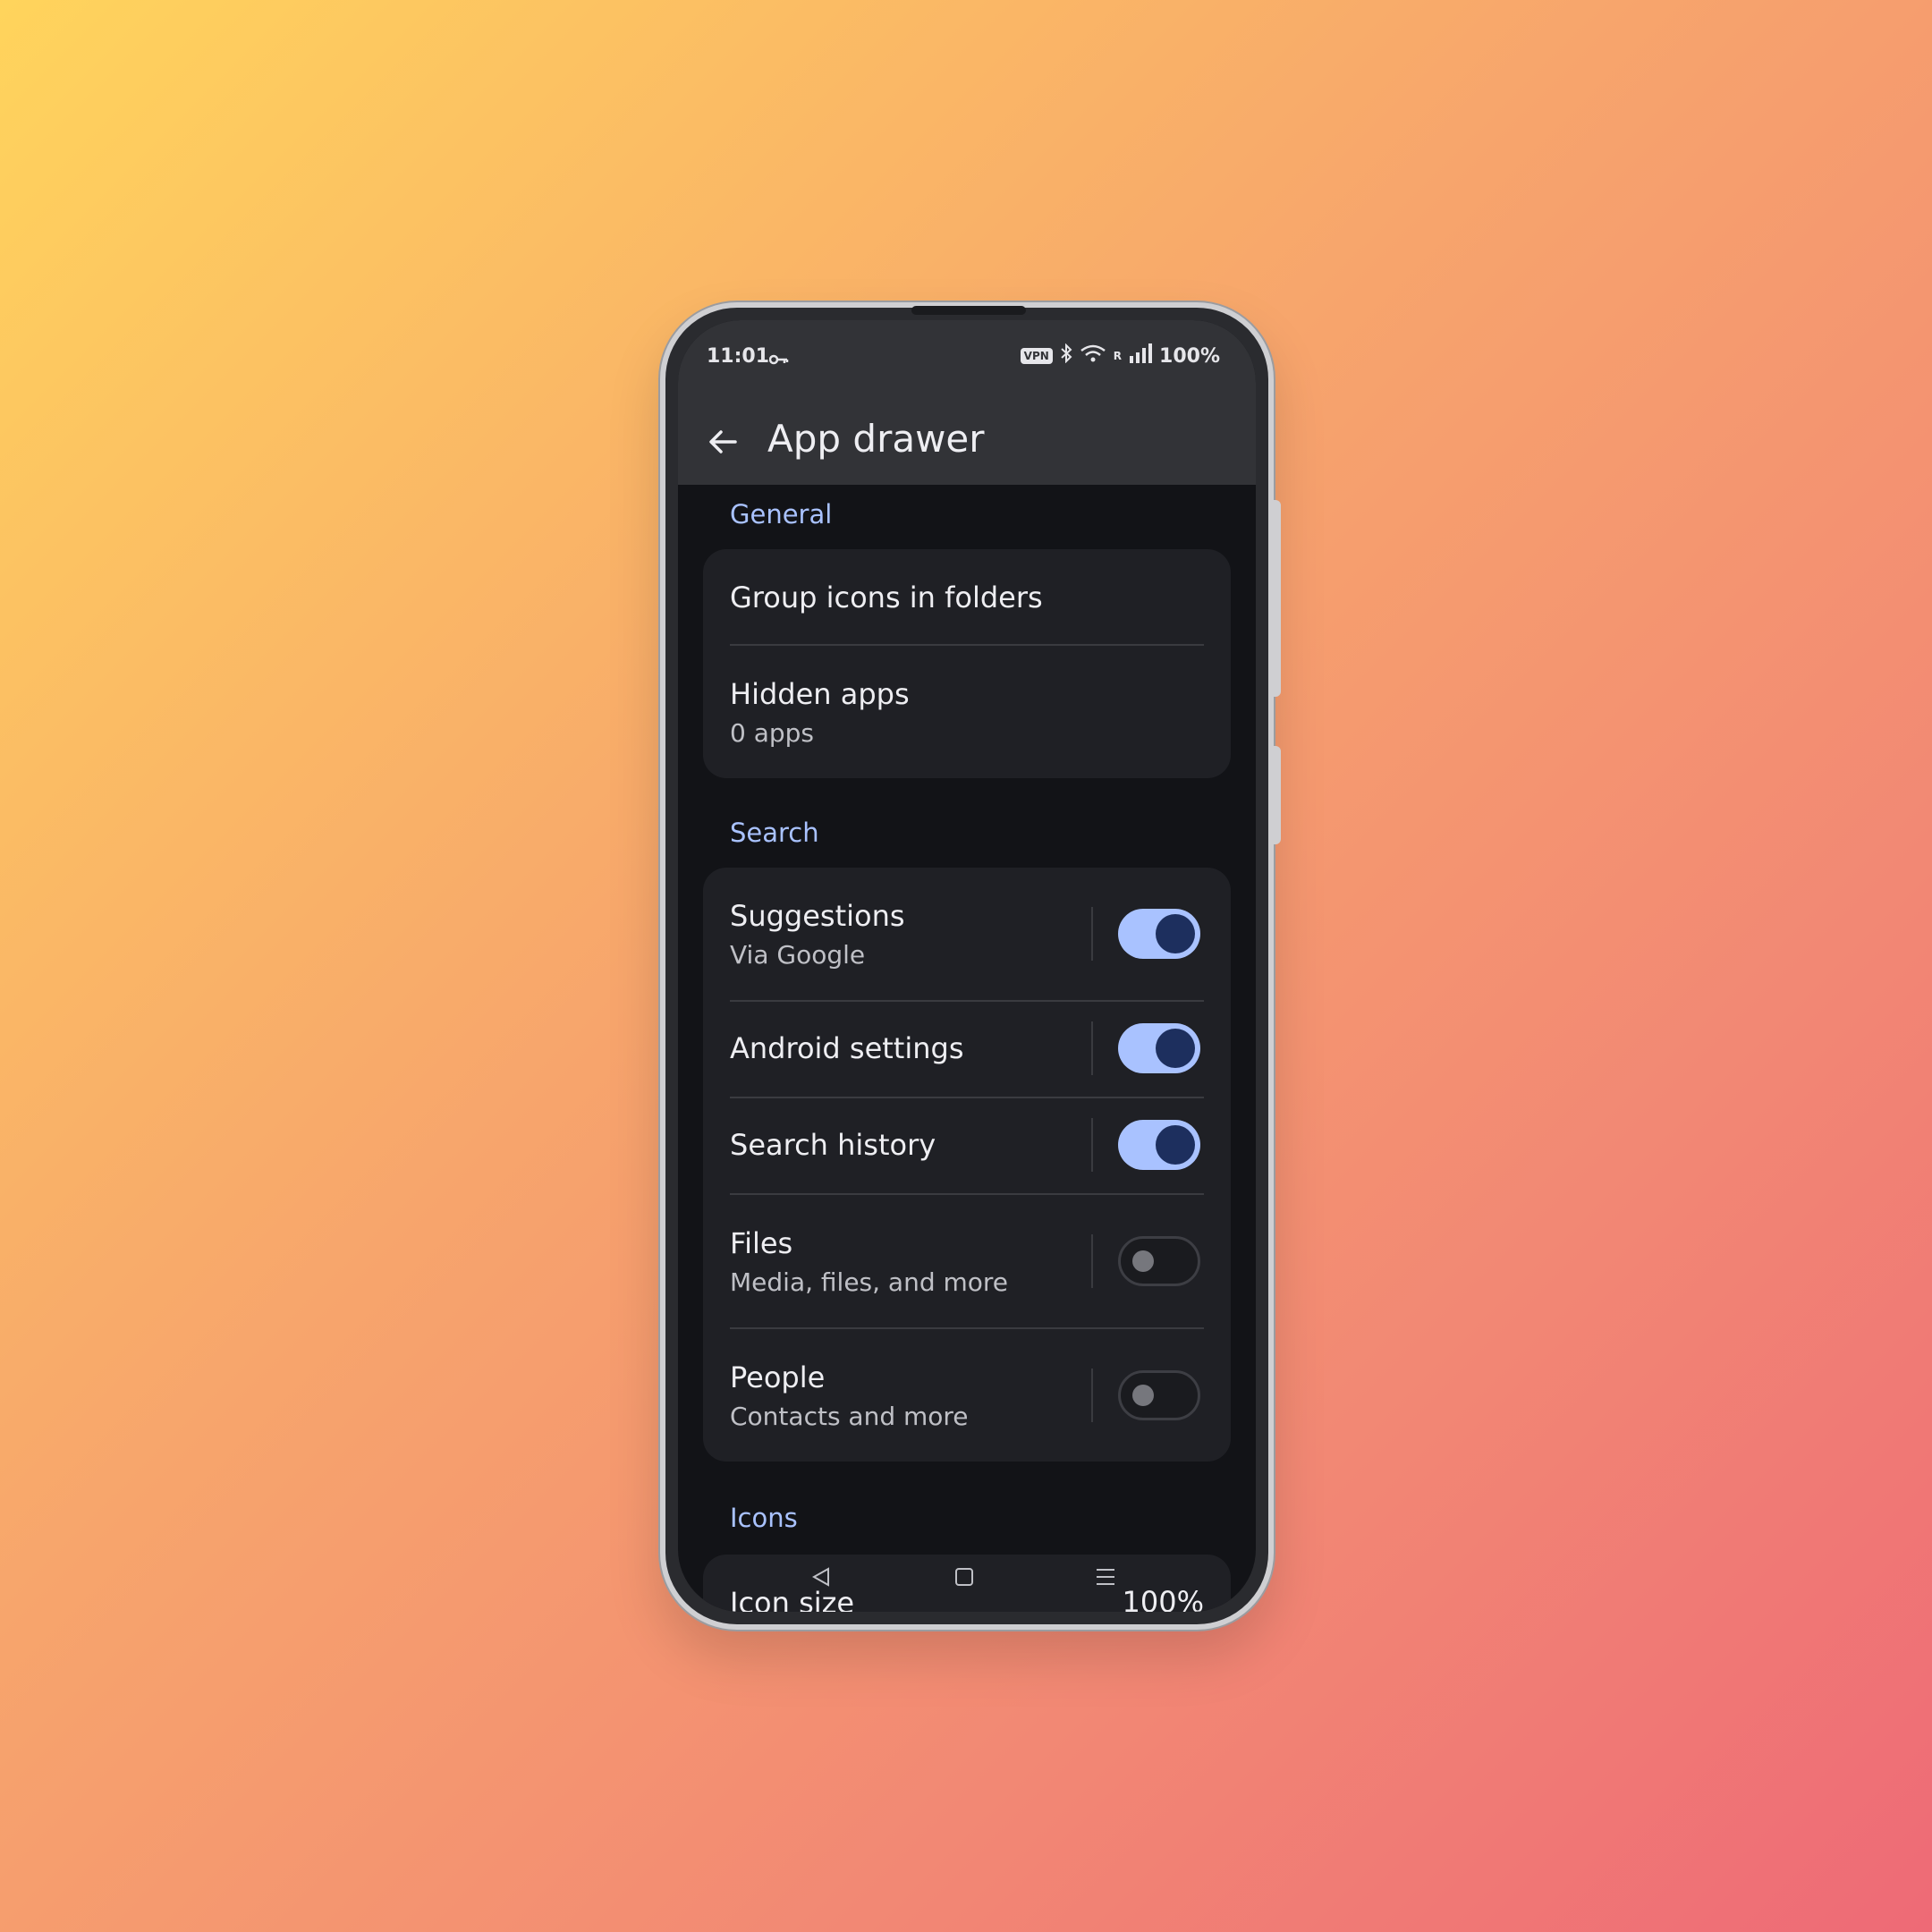 The width and height of the screenshot is (1932, 1932). I want to click on nav-home-icon, so click(964, 1579).